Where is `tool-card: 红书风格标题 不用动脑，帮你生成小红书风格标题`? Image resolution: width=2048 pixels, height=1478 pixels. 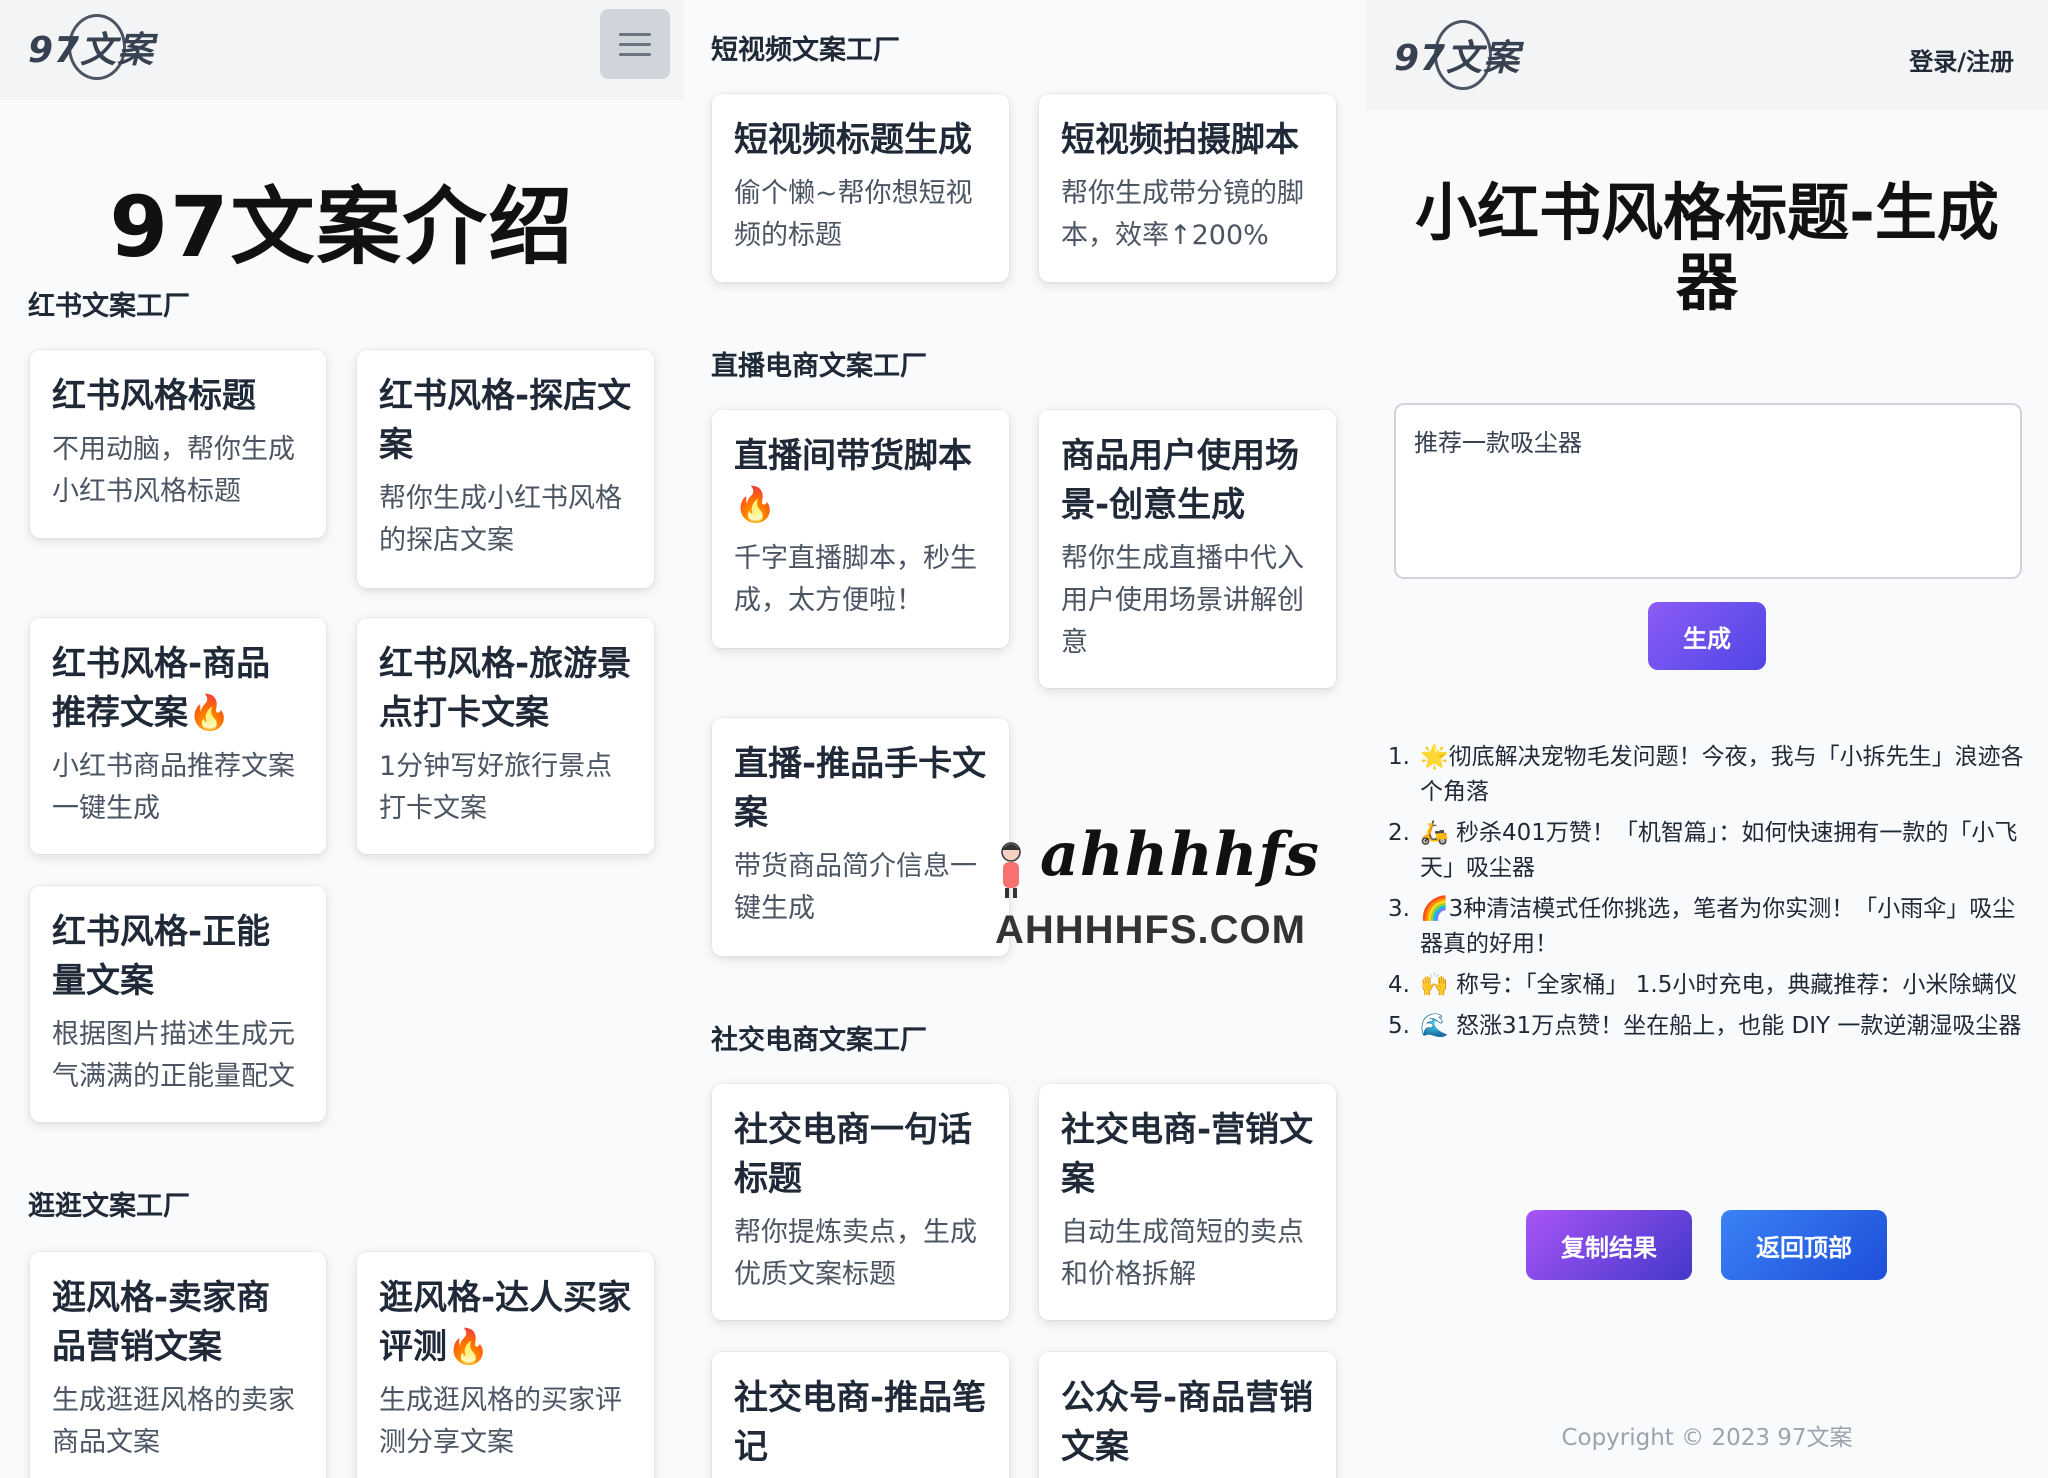
tool-card: 红书风格标题 不用动脑，帮你生成小红书风格标题 is located at coordinates (178, 444).